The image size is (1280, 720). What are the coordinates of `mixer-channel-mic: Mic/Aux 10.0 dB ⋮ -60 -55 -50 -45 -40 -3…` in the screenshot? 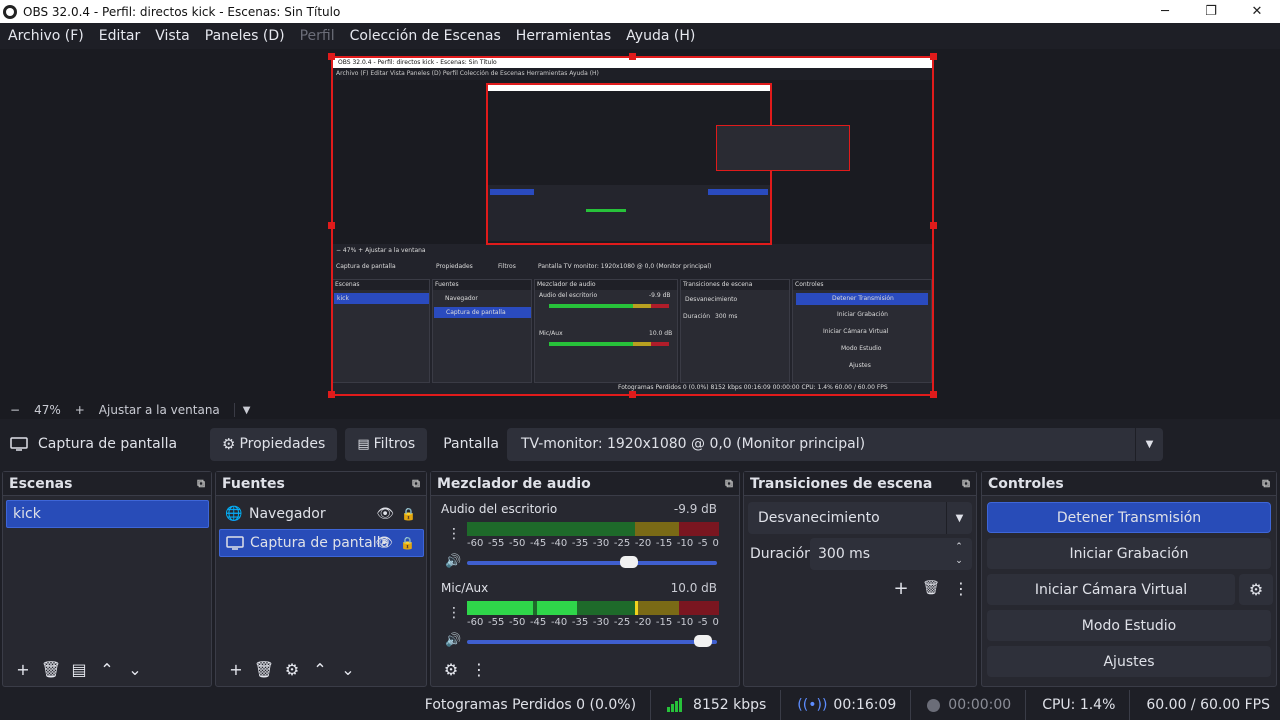 It's located at (580, 617).